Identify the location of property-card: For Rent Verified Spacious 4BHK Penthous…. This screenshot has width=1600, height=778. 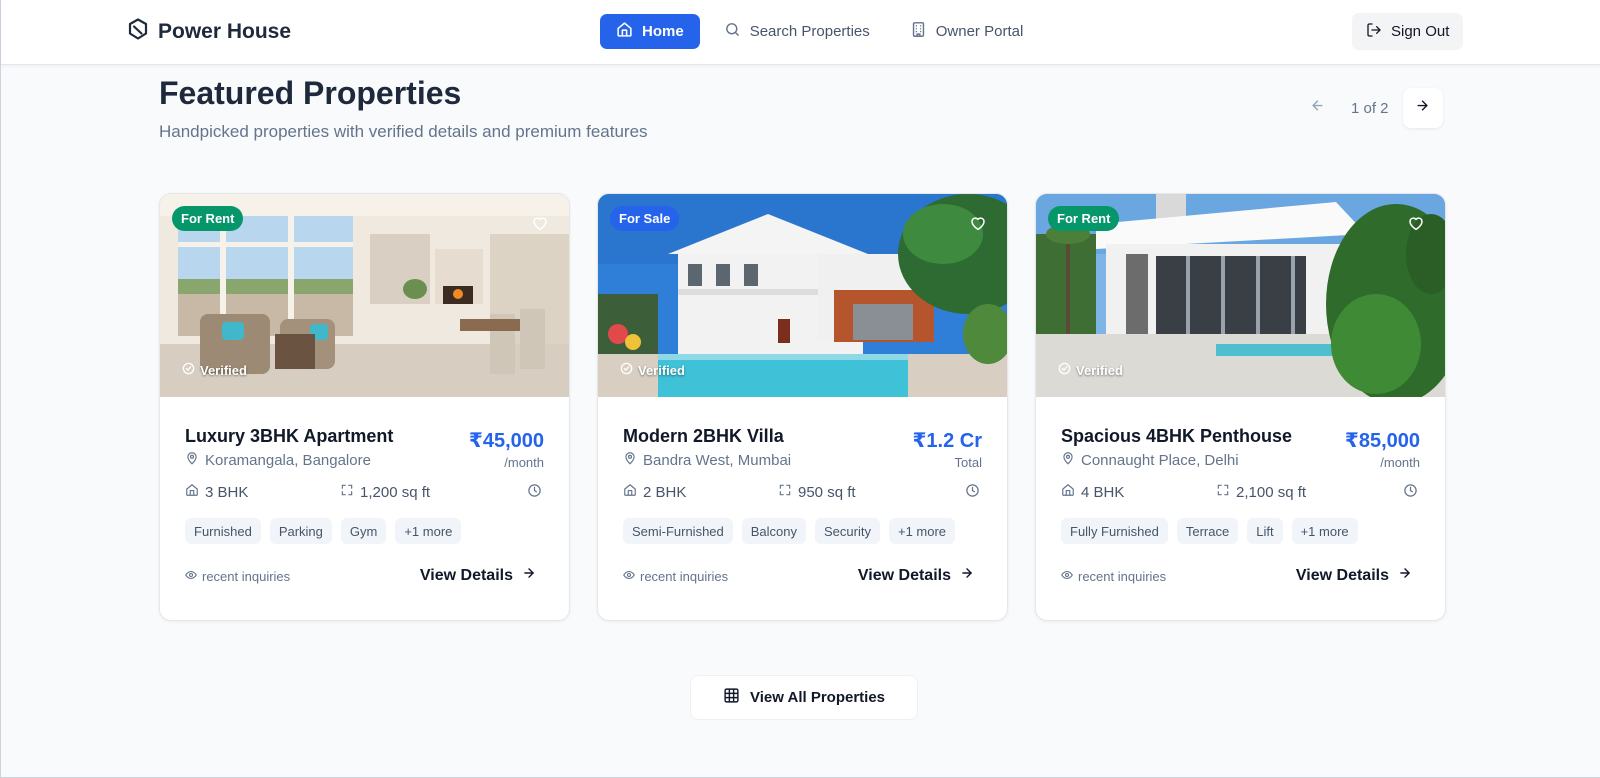
(1240, 407).